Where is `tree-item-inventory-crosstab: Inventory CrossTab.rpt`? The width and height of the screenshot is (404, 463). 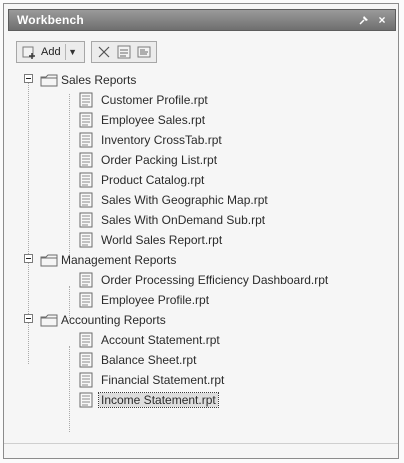
tree-item-inventory-crosstab: Inventory CrossTab.rpt is located at coordinates (204, 140).